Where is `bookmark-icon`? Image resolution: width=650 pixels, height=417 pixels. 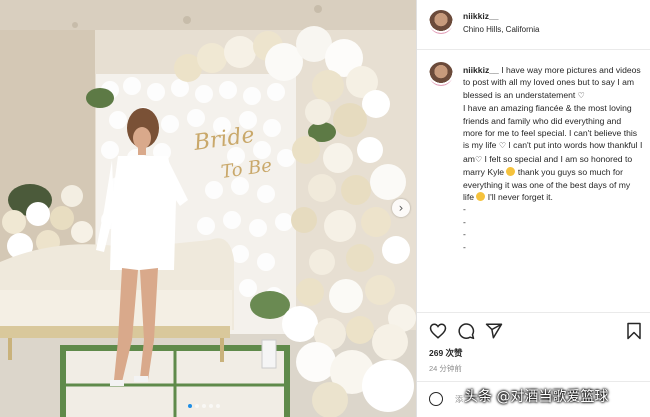 bookmark-icon is located at coordinates (634, 331).